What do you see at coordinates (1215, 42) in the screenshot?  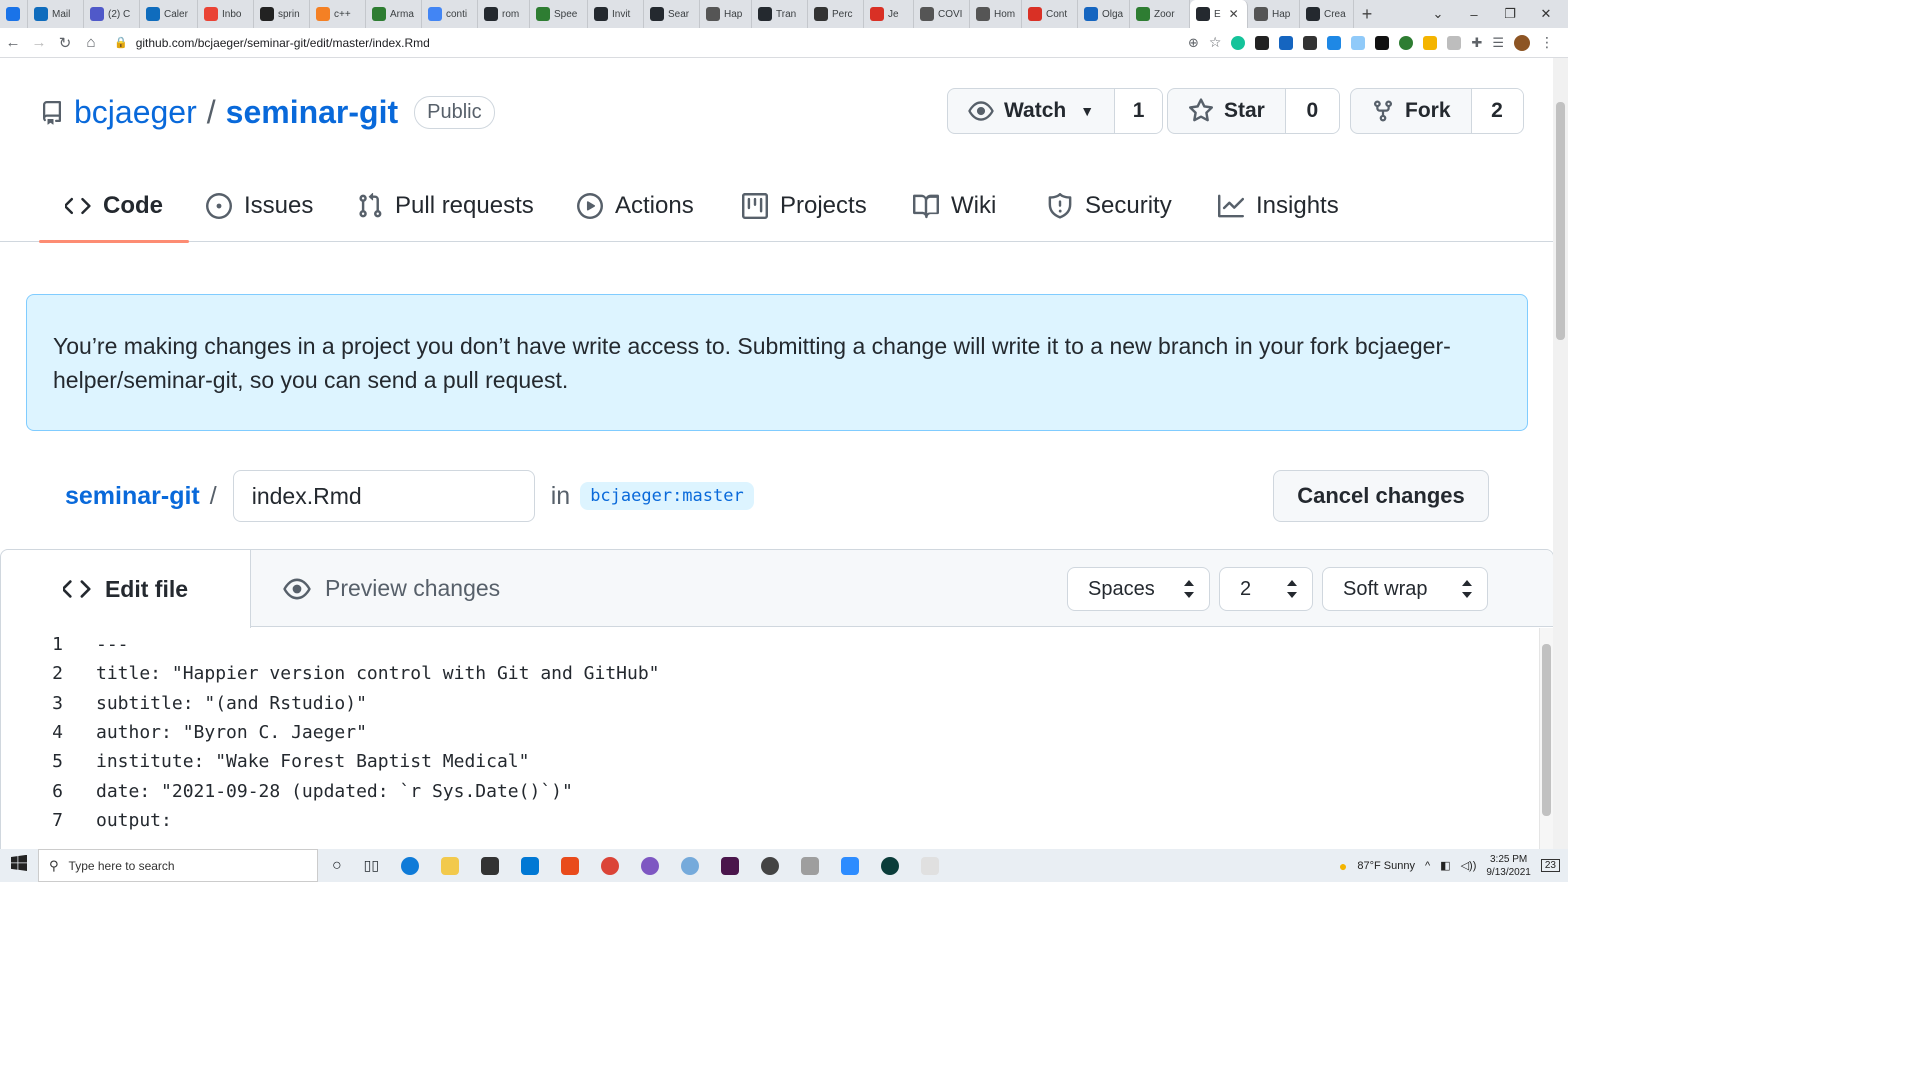 I see `bookmark-star-icon: ☆` at bounding box center [1215, 42].